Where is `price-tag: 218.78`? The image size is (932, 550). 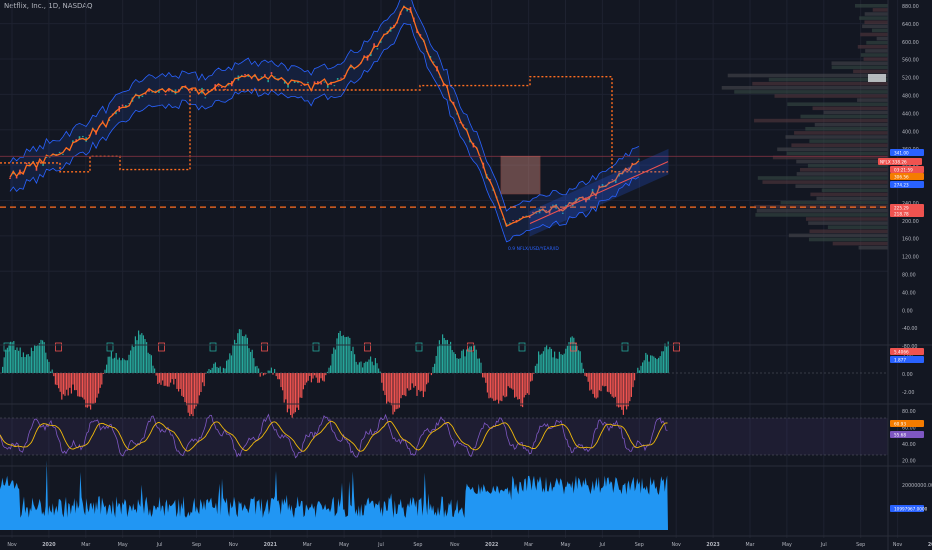 price-tag: 218.78 is located at coordinates (907, 213).